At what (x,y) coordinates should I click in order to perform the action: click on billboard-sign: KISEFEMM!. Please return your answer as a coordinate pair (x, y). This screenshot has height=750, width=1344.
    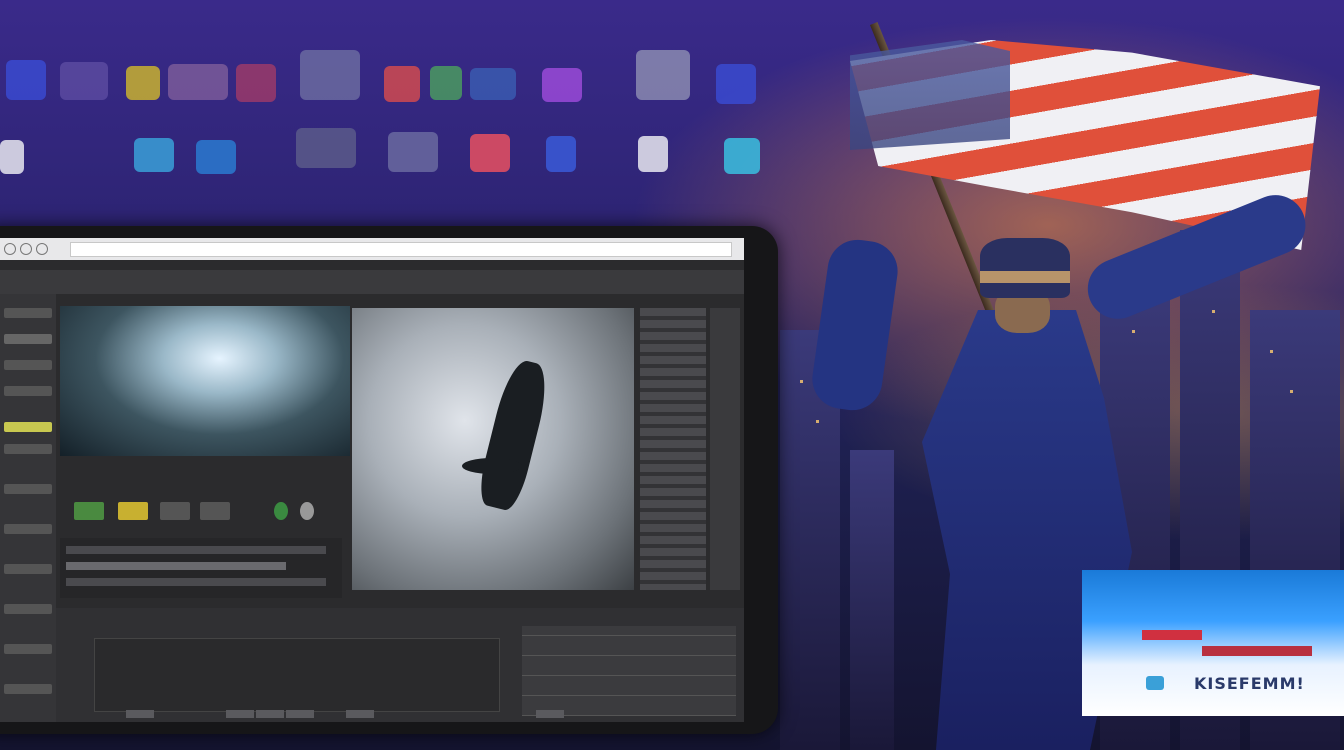
    Looking at the image, I should click on (1213, 643).